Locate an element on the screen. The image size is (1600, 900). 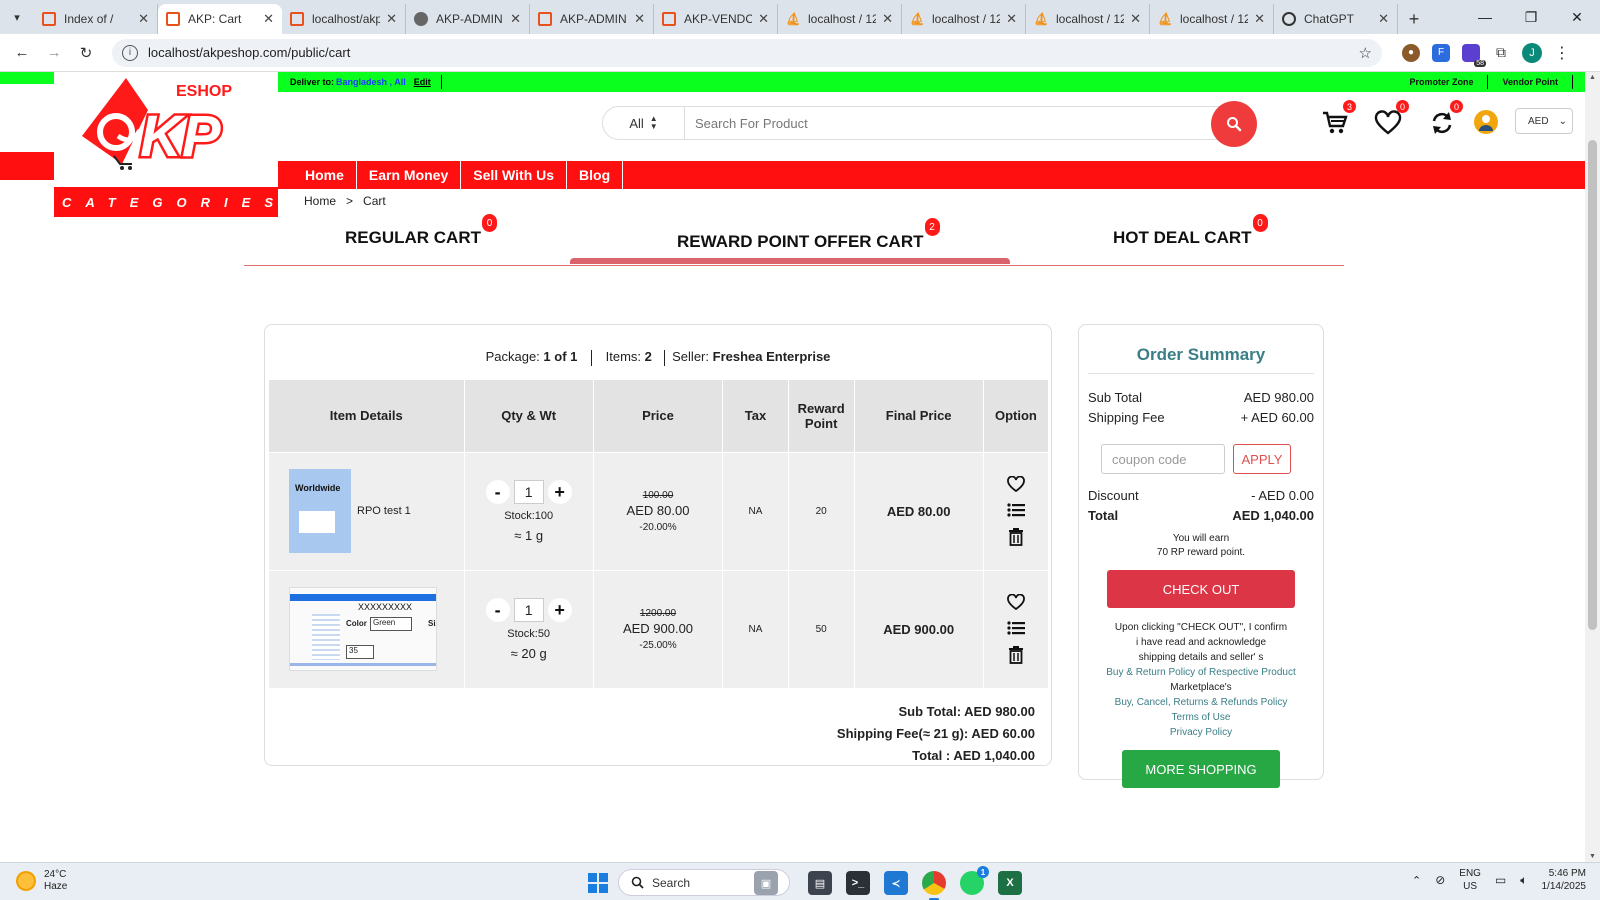
breadcrumb-home-link: Home is located at coordinates (320, 201).